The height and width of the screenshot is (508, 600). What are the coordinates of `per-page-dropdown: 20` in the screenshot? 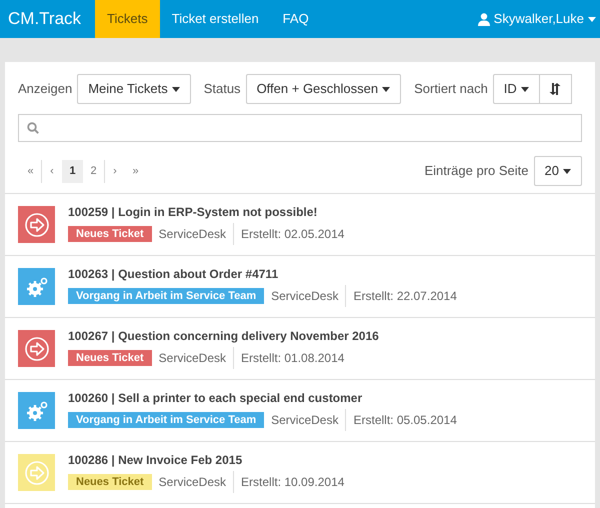 It's located at (558, 171).